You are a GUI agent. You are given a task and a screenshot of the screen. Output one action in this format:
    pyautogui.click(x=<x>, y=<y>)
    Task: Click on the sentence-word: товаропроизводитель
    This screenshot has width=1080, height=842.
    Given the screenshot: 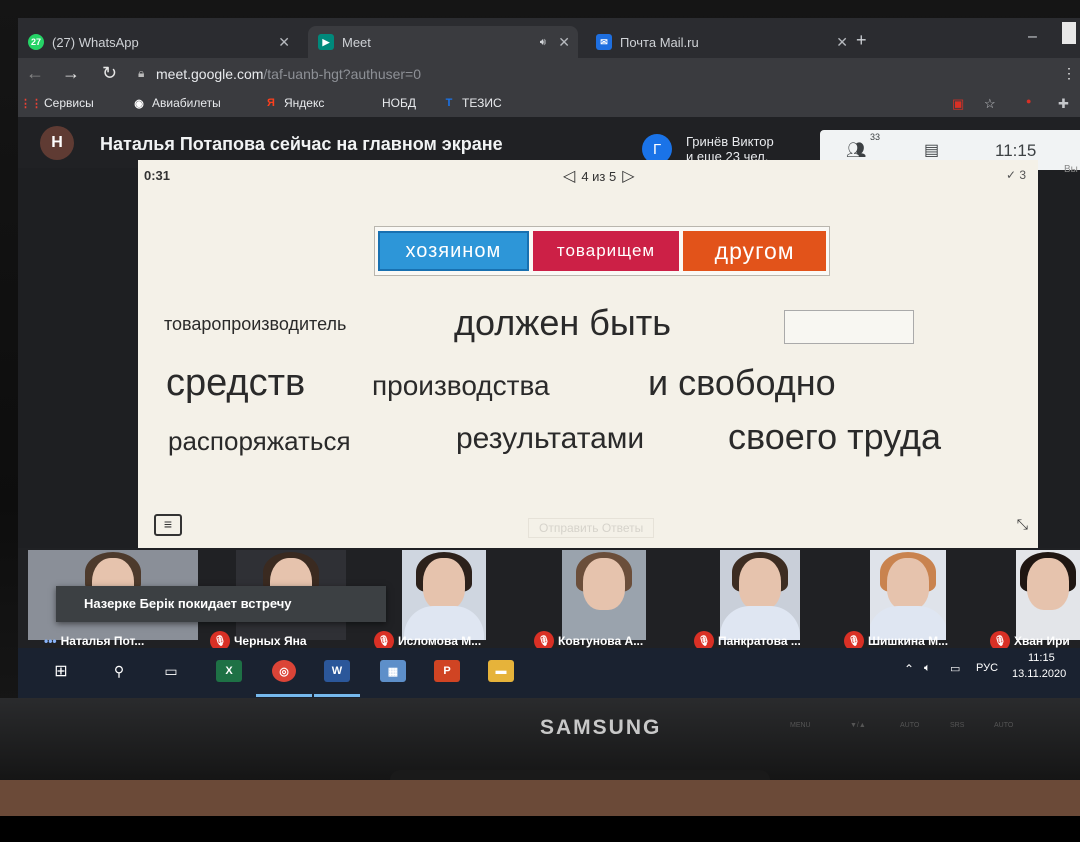 What is the action you would take?
    pyautogui.click(x=255, y=324)
    